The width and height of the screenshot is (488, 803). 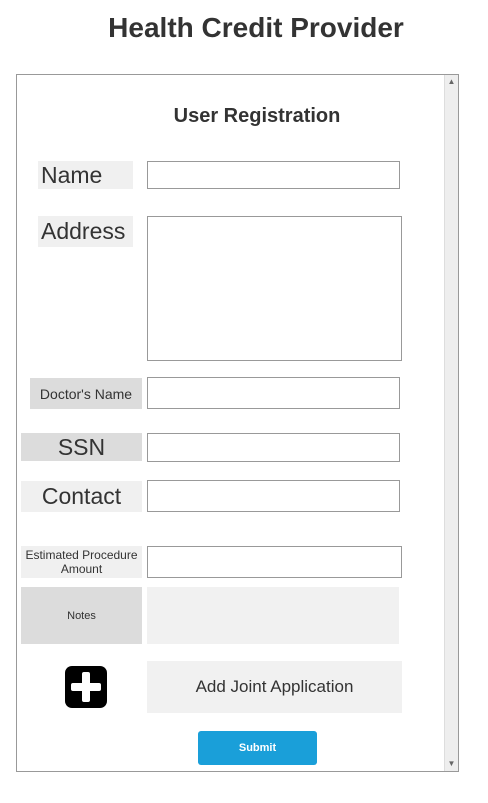 What do you see at coordinates (85, 231) in the screenshot?
I see `address-label: Address` at bounding box center [85, 231].